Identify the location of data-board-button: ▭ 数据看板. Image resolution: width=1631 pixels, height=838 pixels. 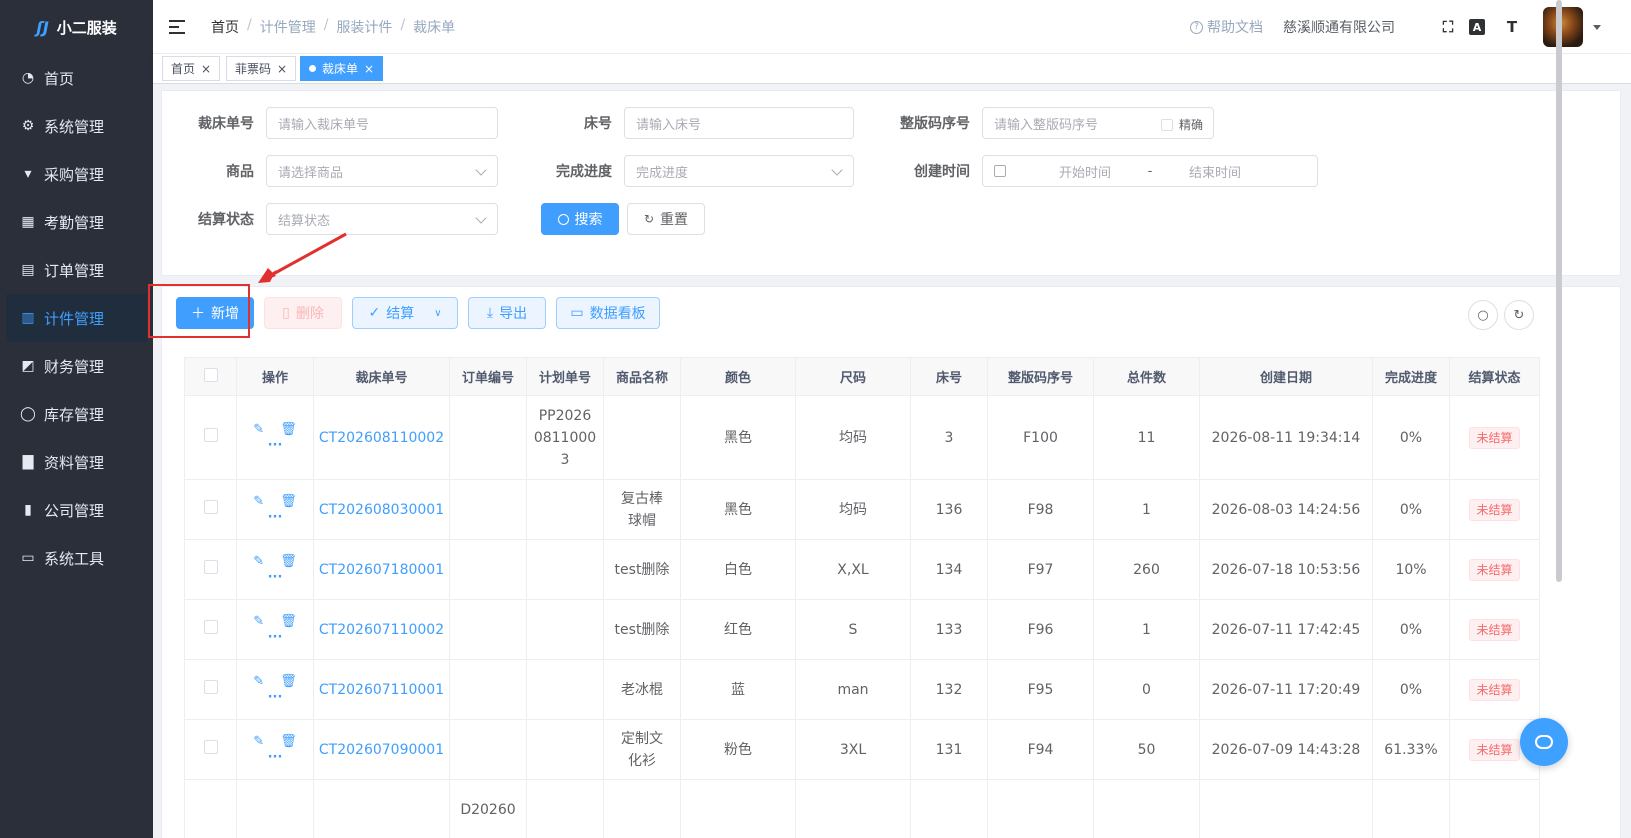
(608, 313).